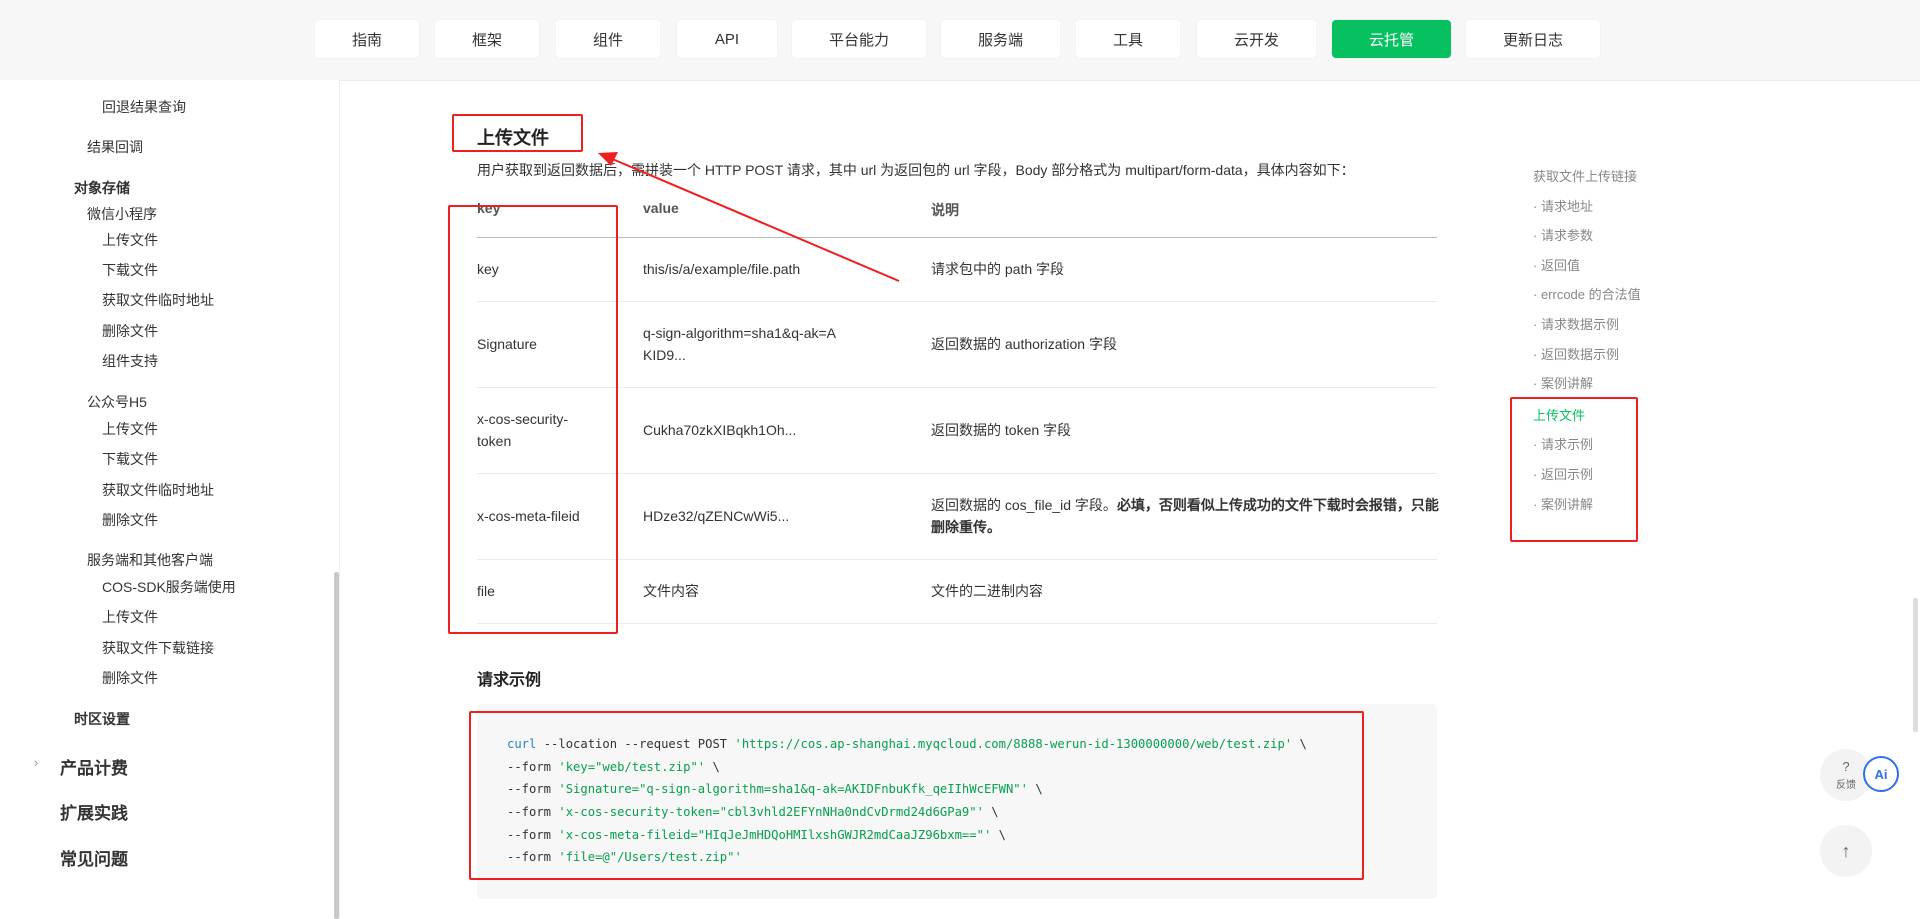 This screenshot has height=919, width=1920. Describe the element at coordinates (608, 159) in the screenshot. I see `arrow-head-icon` at that location.